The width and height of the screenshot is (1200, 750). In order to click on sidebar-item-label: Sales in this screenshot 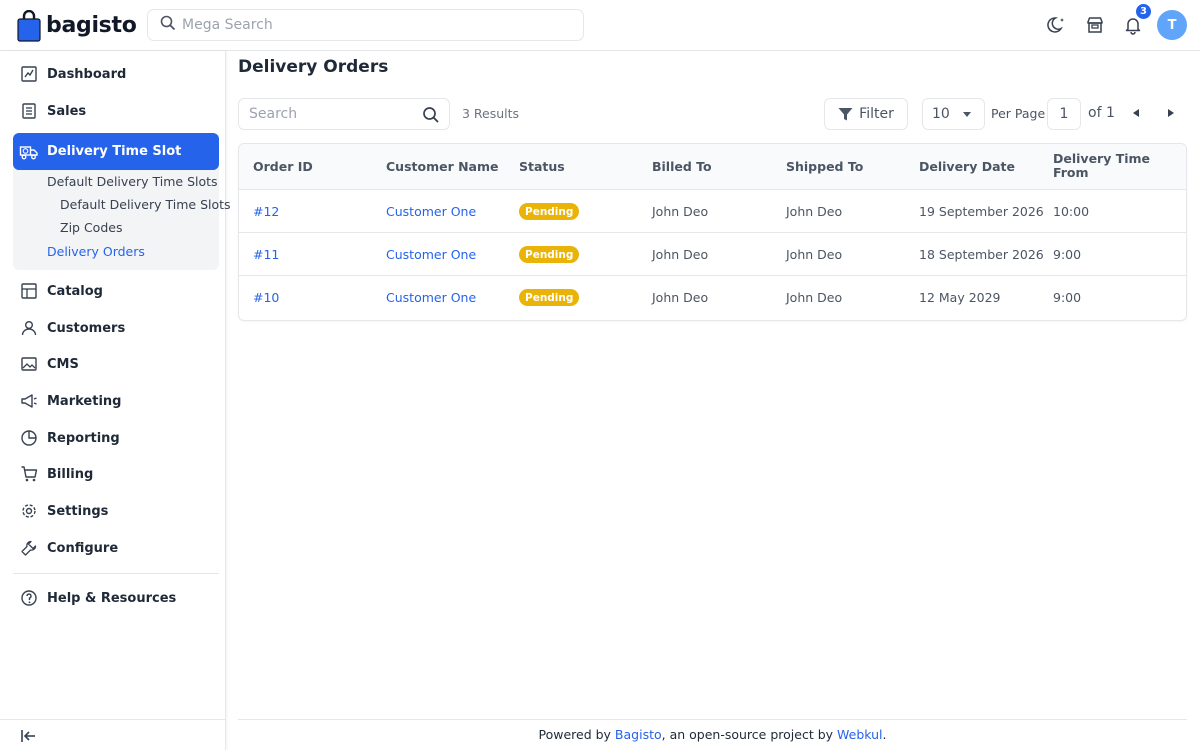, I will do `click(67, 111)`.